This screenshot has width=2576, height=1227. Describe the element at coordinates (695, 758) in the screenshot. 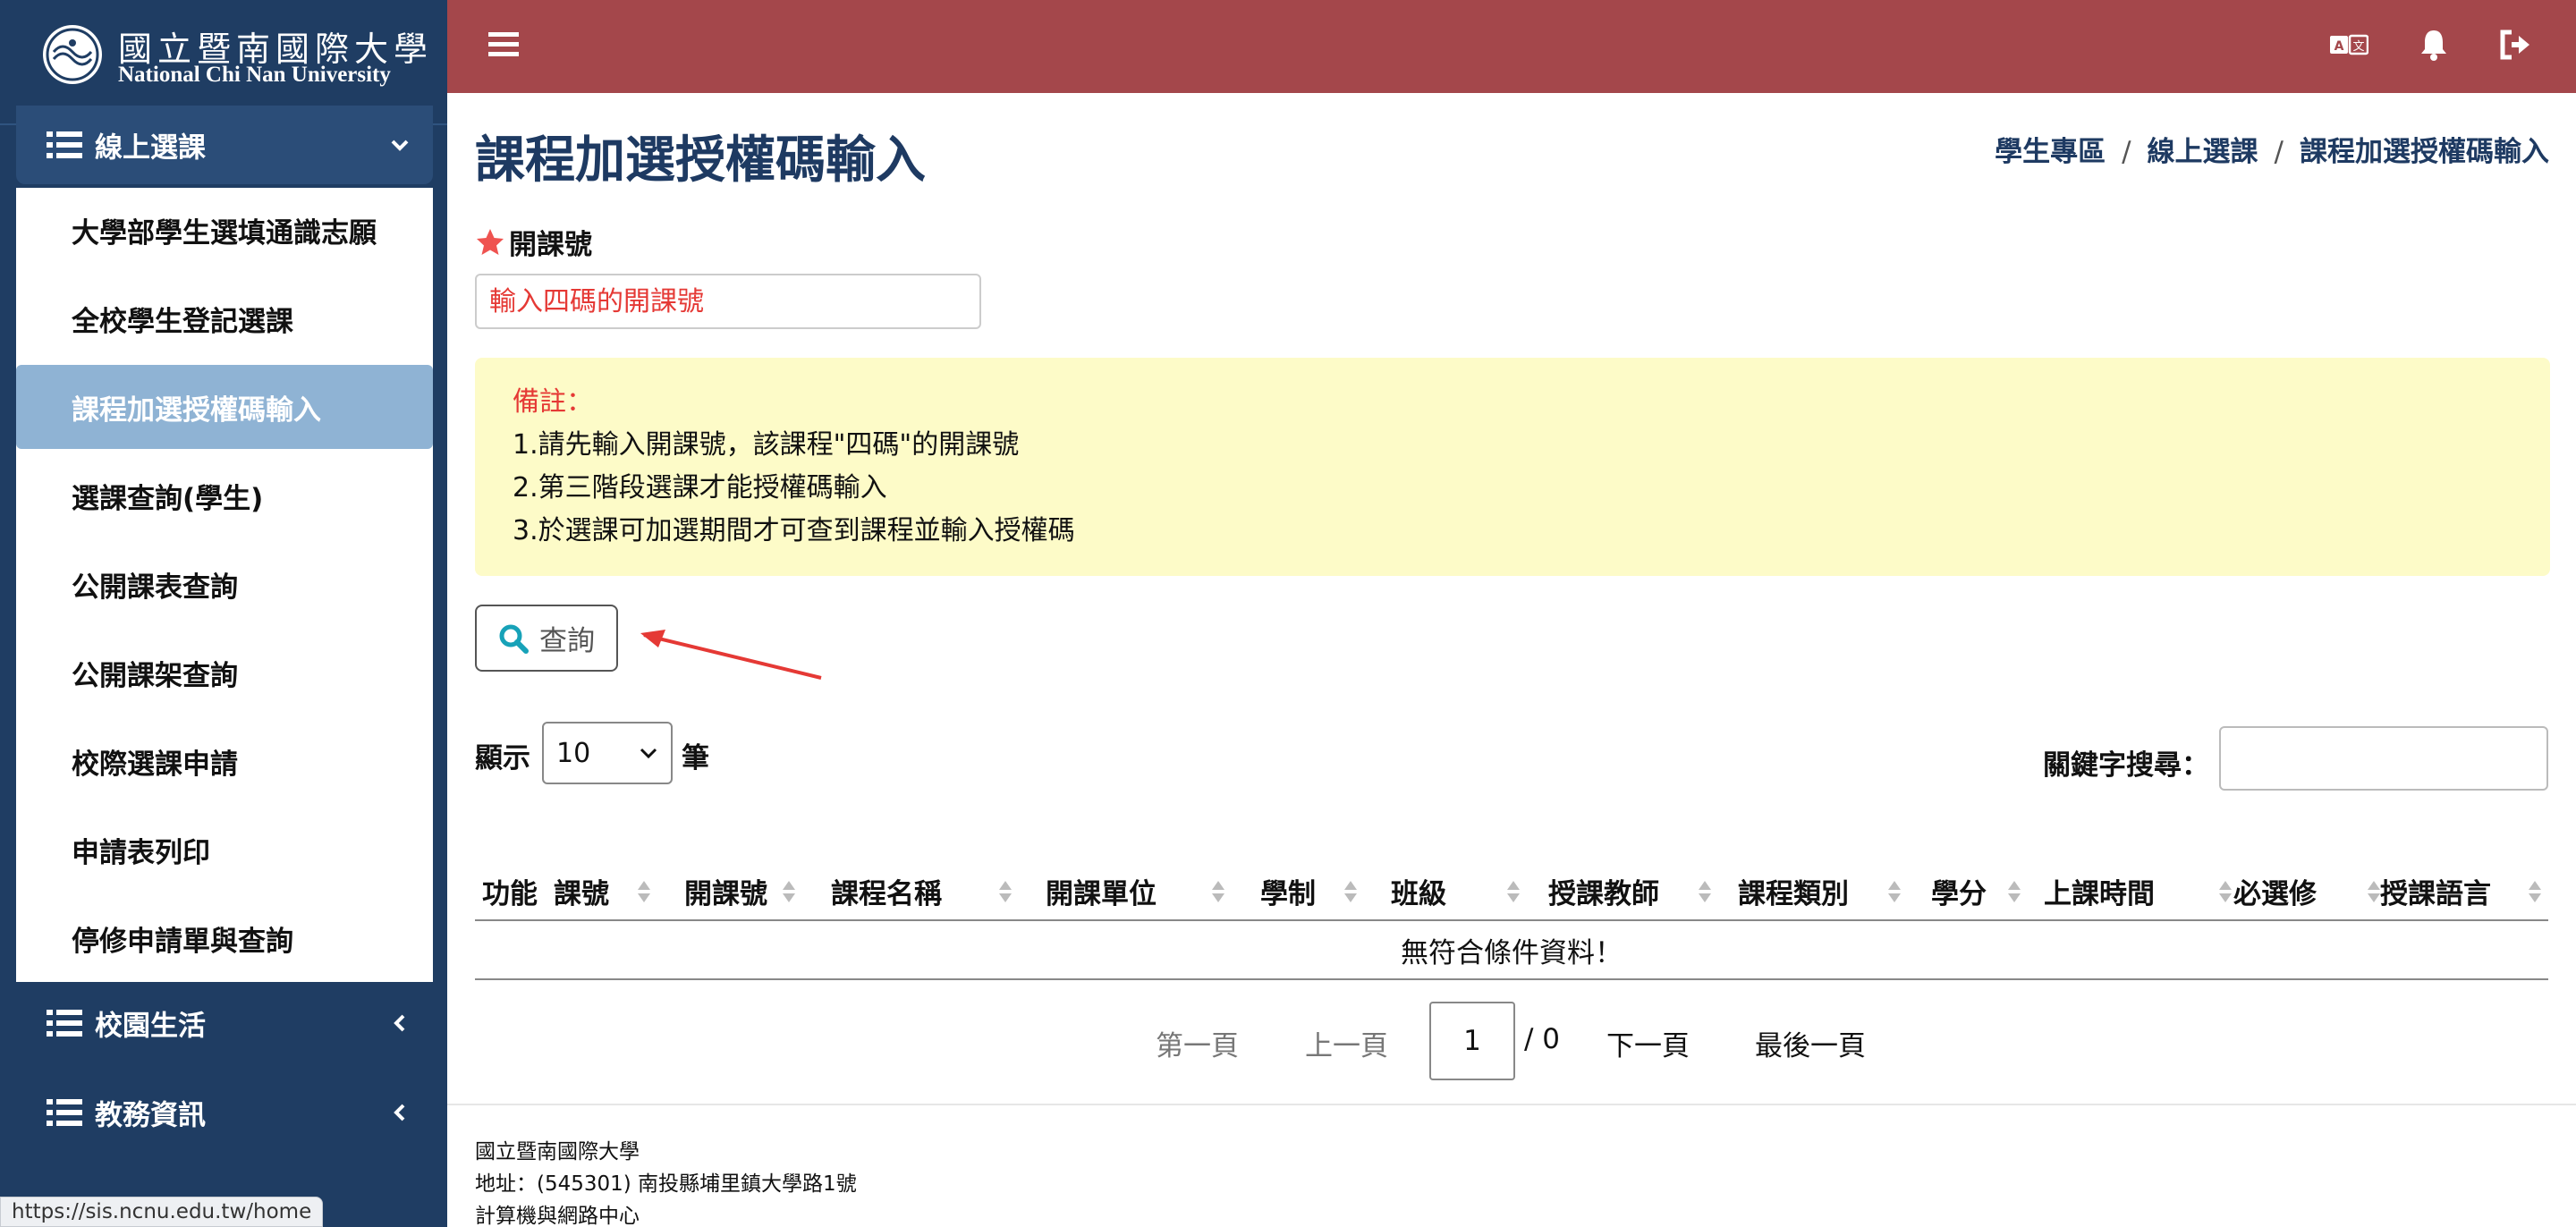

I see `entries-unit-label: 筆` at that location.